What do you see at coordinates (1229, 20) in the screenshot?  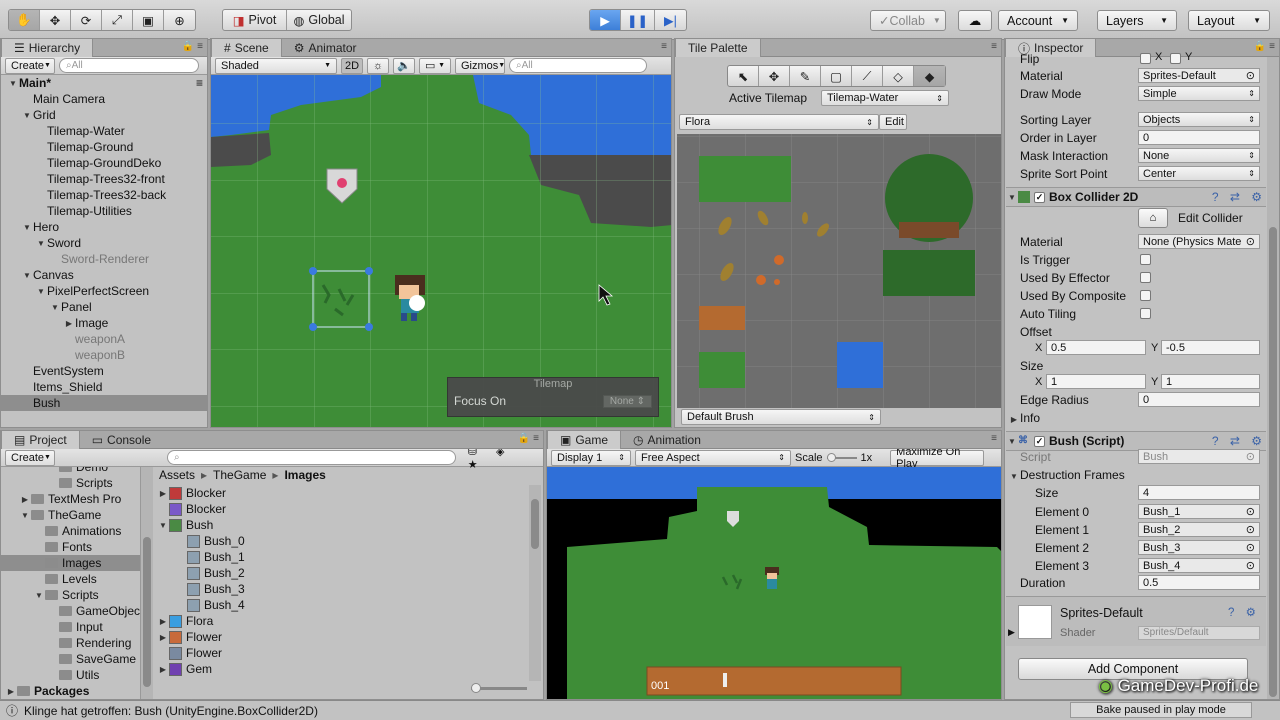 I see `layout-dropdown: Layout ▼` at bounding box center [1229, 20].